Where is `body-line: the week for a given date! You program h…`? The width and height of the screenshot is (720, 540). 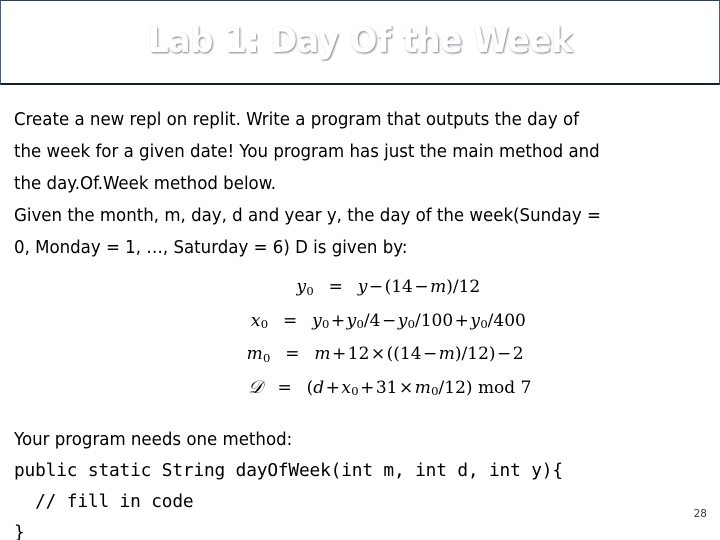 body-line: the week for a given date! You program h… is located at coordinates (307, 152).